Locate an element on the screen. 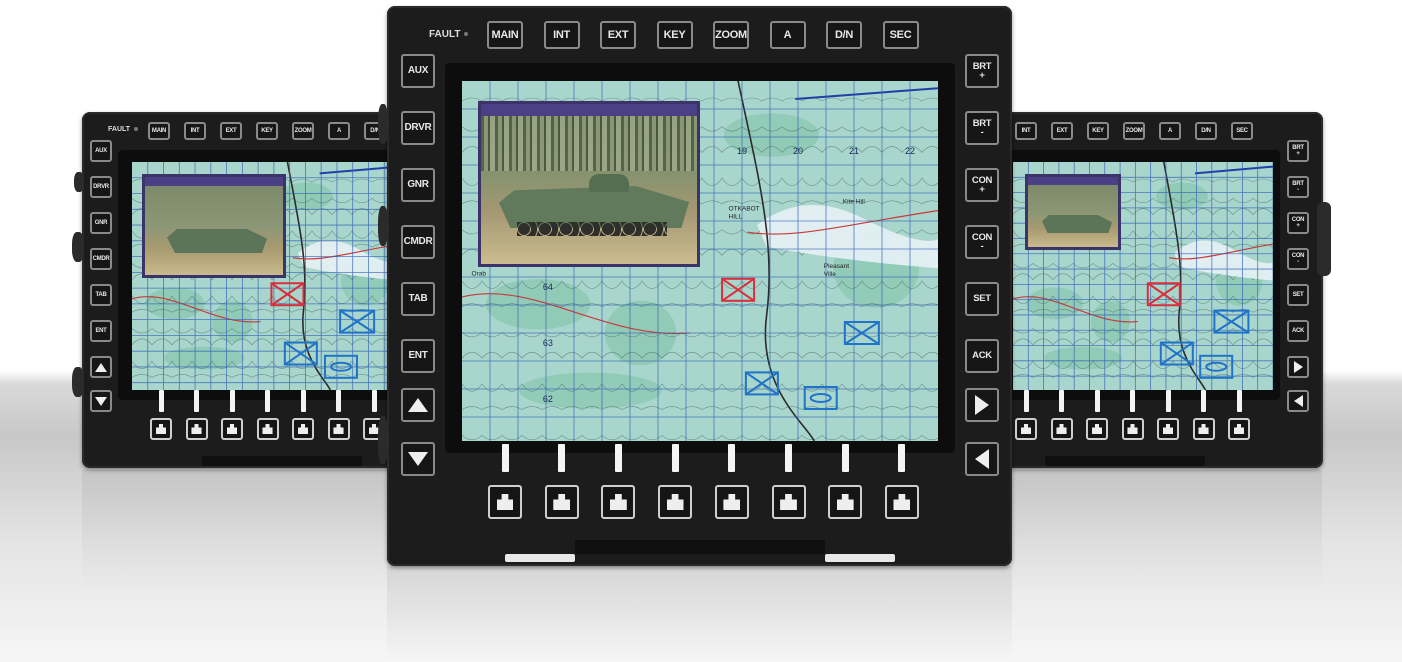  place-label: HILL is located at coordinates (736, 217).